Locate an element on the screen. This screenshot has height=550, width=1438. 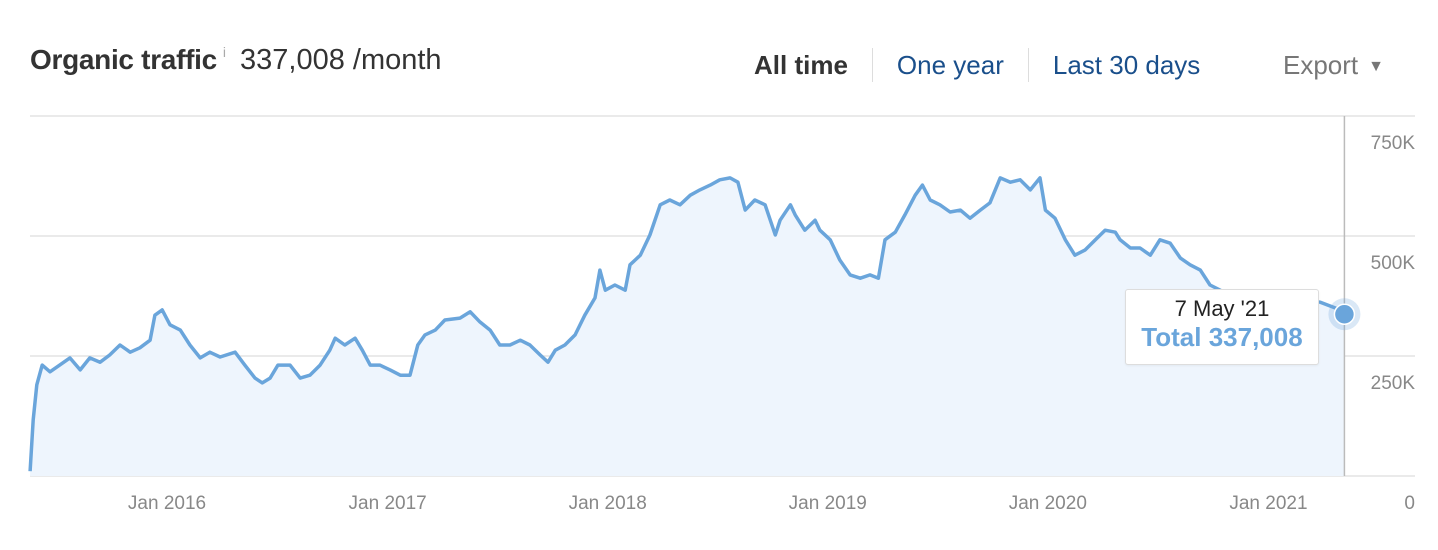
tooltip-date: 7 May '21 is located at coordinates (1222, 308).